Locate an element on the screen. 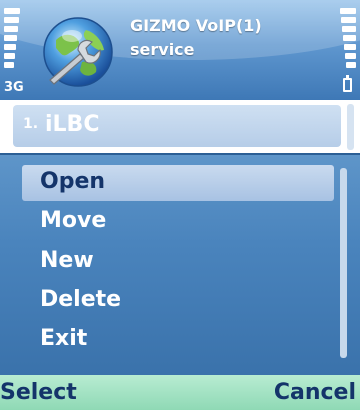  menu-scrollbar is located at coordinates (343, 263).